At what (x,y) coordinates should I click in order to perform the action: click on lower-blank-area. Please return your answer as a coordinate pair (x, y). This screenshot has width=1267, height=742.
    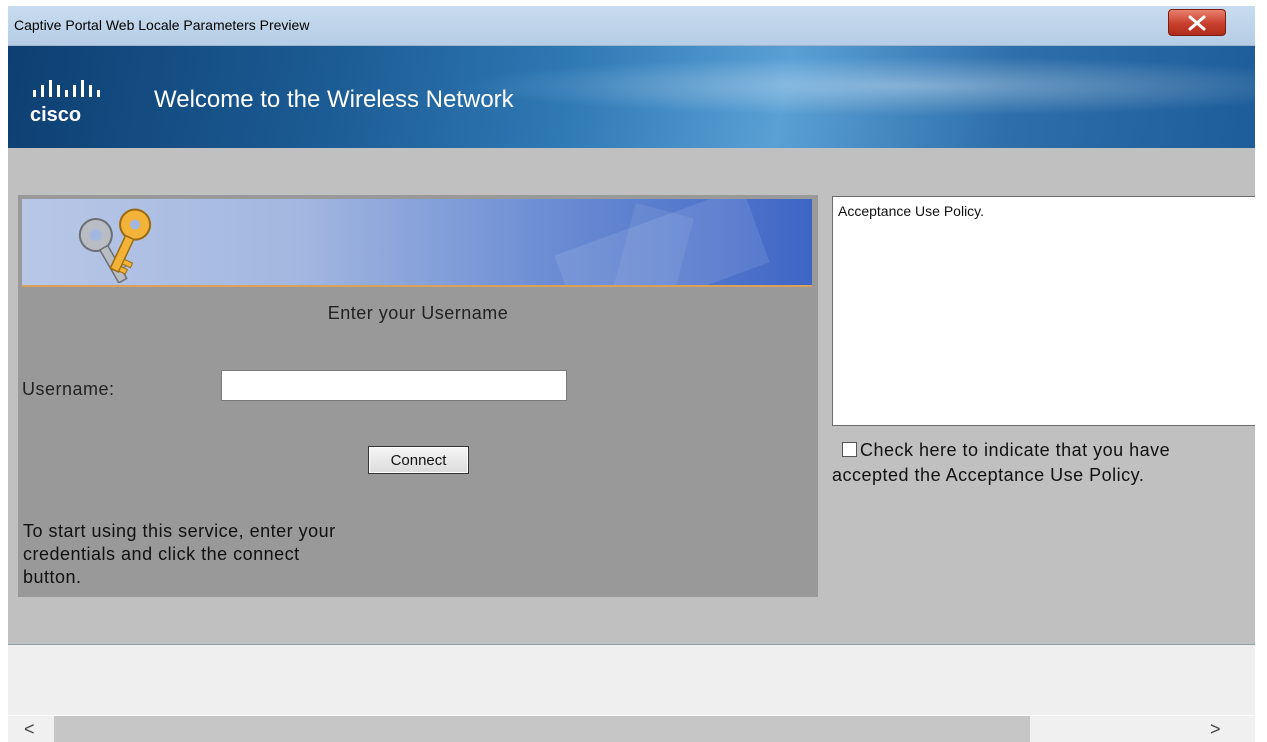
    Looking at the image, I should click on (631, 680).